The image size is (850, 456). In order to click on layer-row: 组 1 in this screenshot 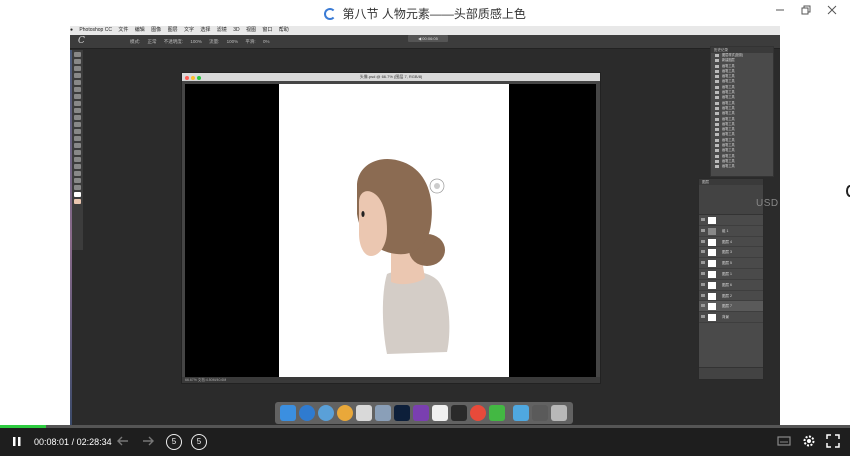, I will do `click(731, 231)`.